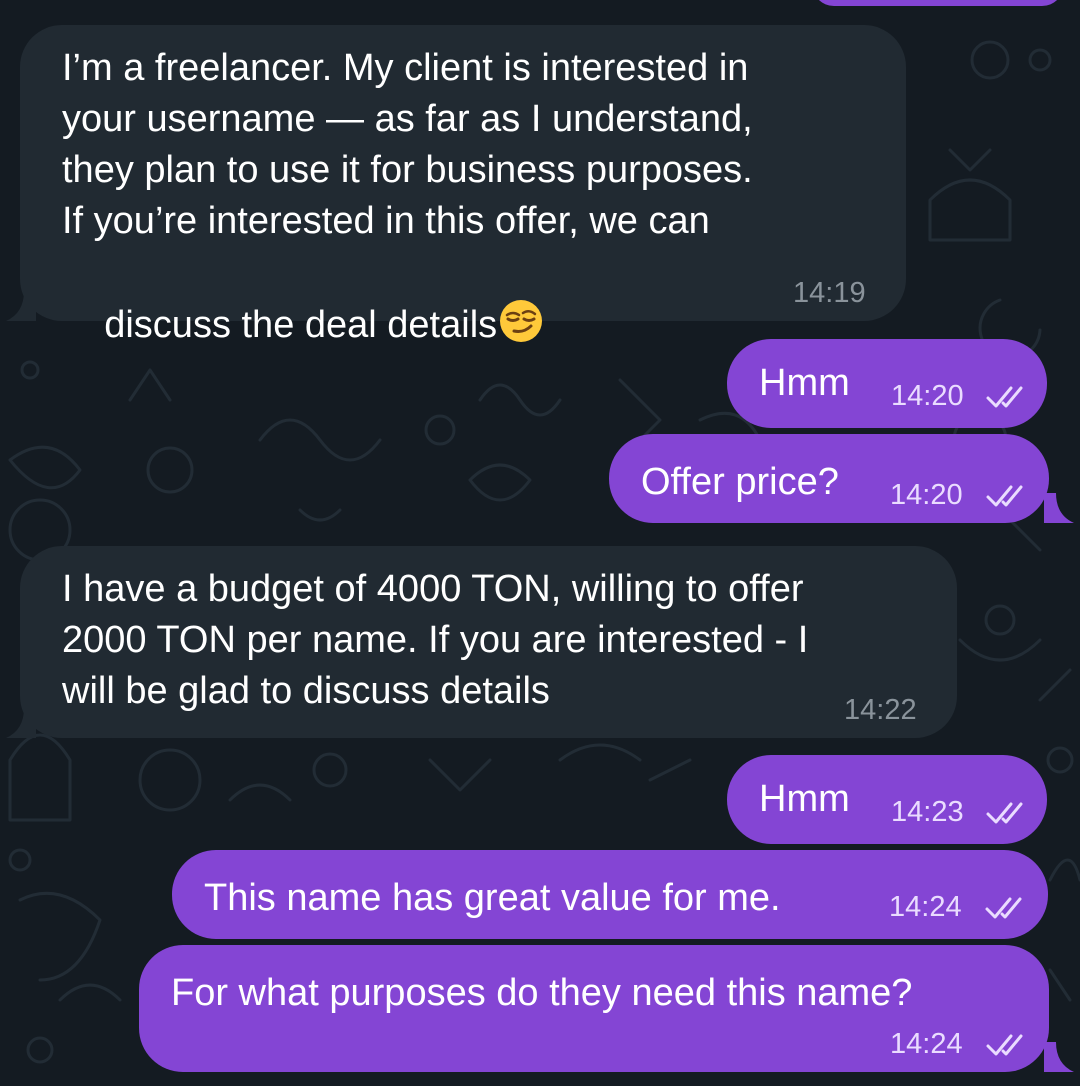 The width and height of the screenshot is (1080, 1086). I want to click on message-time: 14:23, so click(927, 812).